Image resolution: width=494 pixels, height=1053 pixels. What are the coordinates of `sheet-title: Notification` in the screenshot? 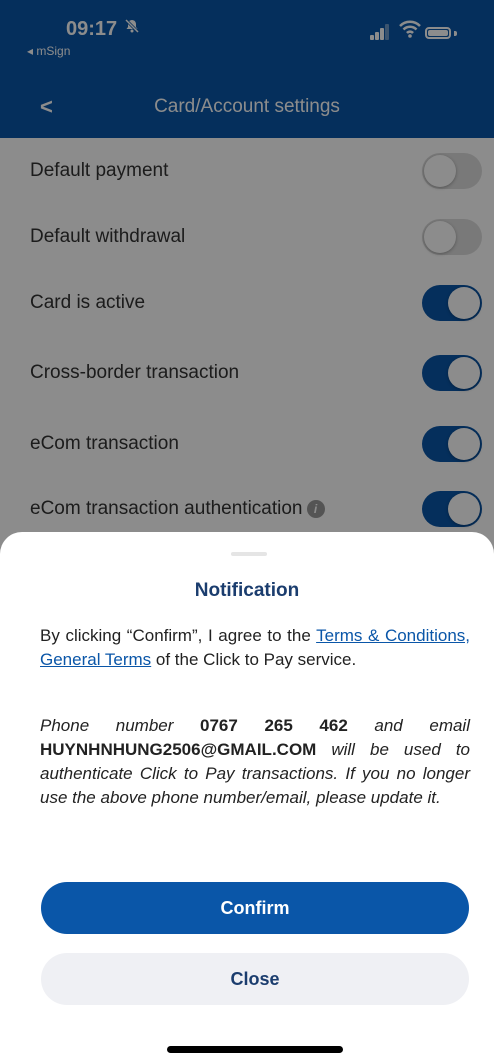 It's located at (247, 590).